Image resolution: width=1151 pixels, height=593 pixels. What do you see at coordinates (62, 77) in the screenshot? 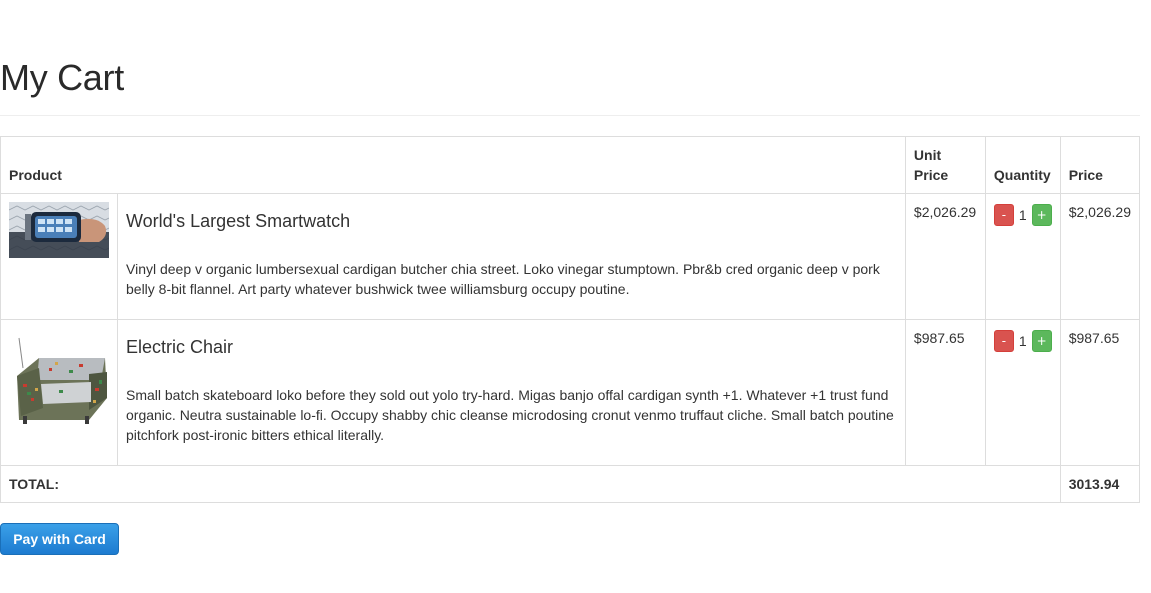
I see `page-title: My Cart` at bounding box center [62, 77].